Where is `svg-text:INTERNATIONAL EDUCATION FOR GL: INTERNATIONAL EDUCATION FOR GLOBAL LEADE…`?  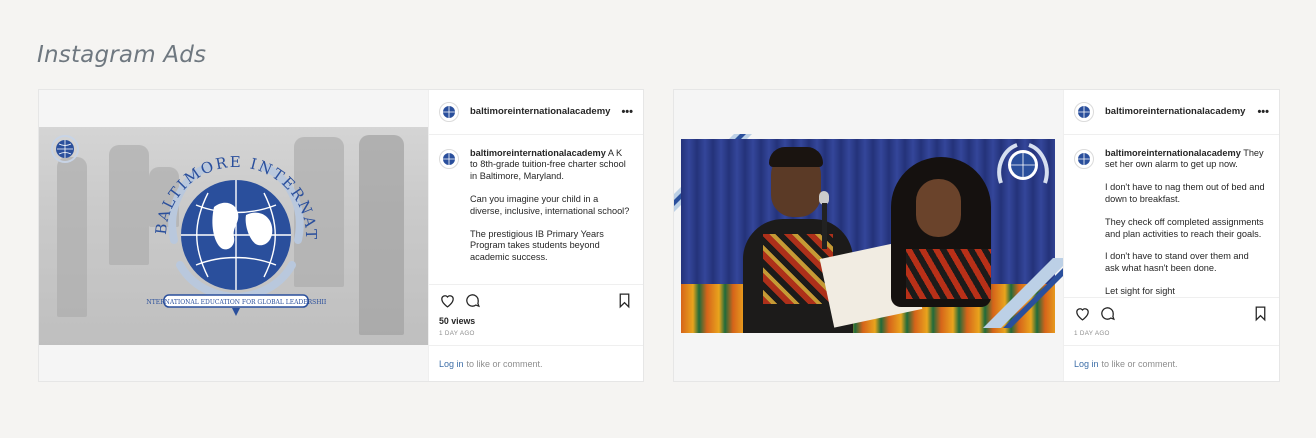 svg-text:INTERNATIONAL EDUCATION FOR GL: INTERNATIONAL EDUCATION FOR GLOBAL LEADE… is located at coordinates (236, 302).